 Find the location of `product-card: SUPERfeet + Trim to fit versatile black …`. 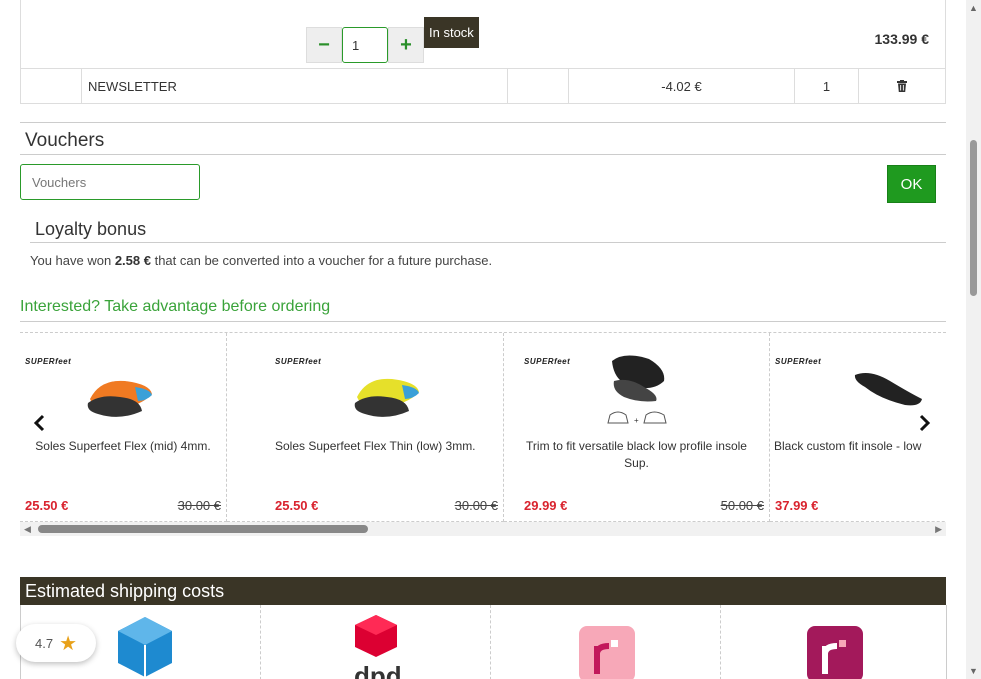

product-card: SUPERfeet + Trim to fit versatile black … is located at coordinates (637, 427).